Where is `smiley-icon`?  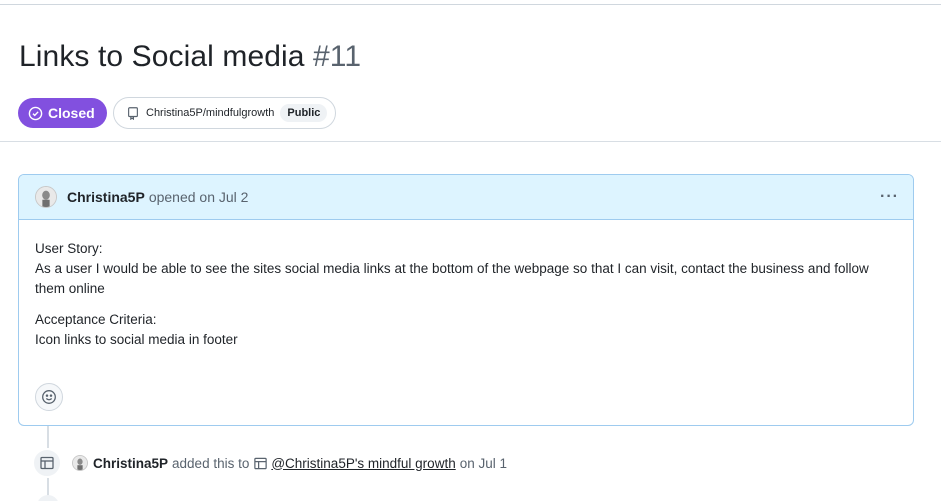 smiley-icon is located at coordinates (49, 397).